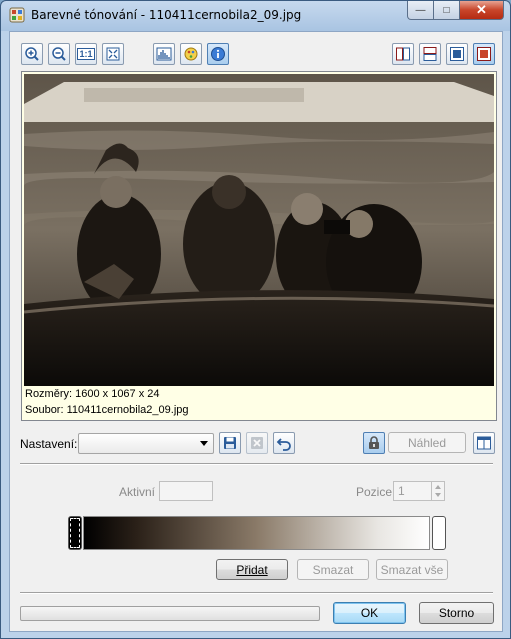 The width and height of the screenshot is (511, 639). I want to click on tone-gradient-bar, so click(256, 533).